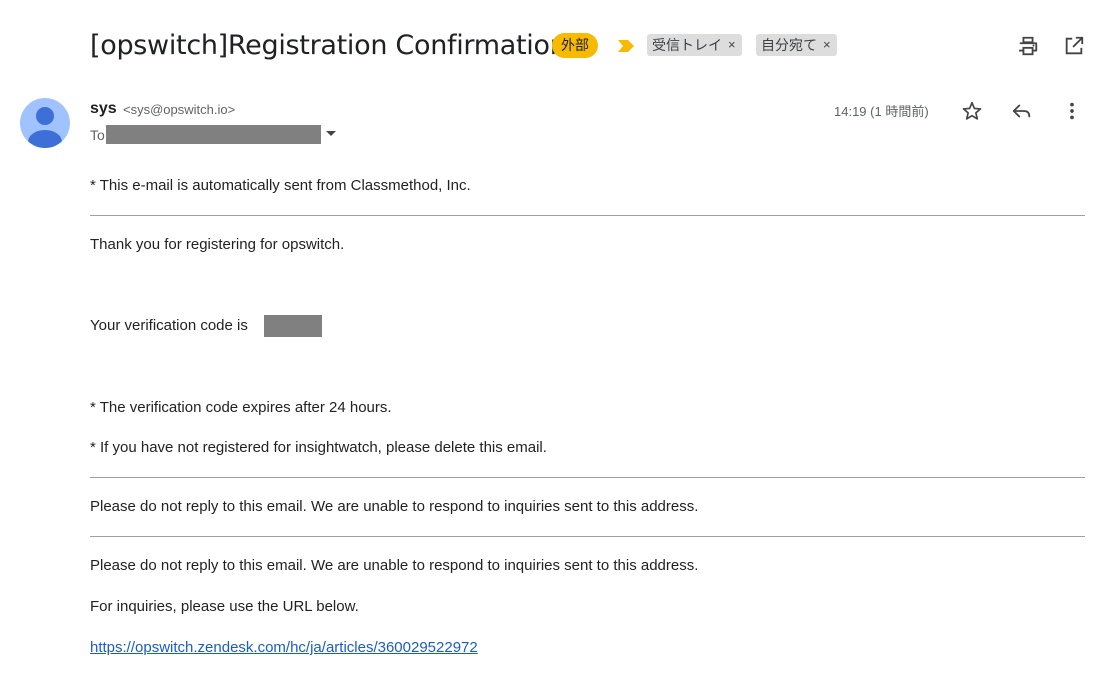 The height and width of the screenshot is (673, 1112). Describe the element at coordinates (331, 133) in the screenshot. I see `recipient-details-dropdown-icon` at that location.